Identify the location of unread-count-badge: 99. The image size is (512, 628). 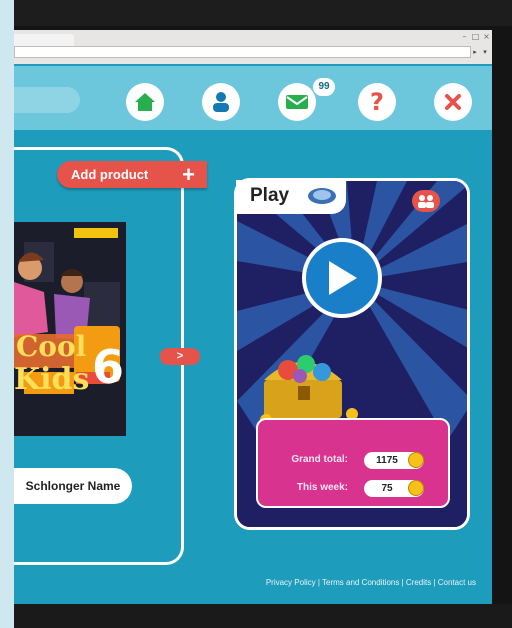
(324, 87).